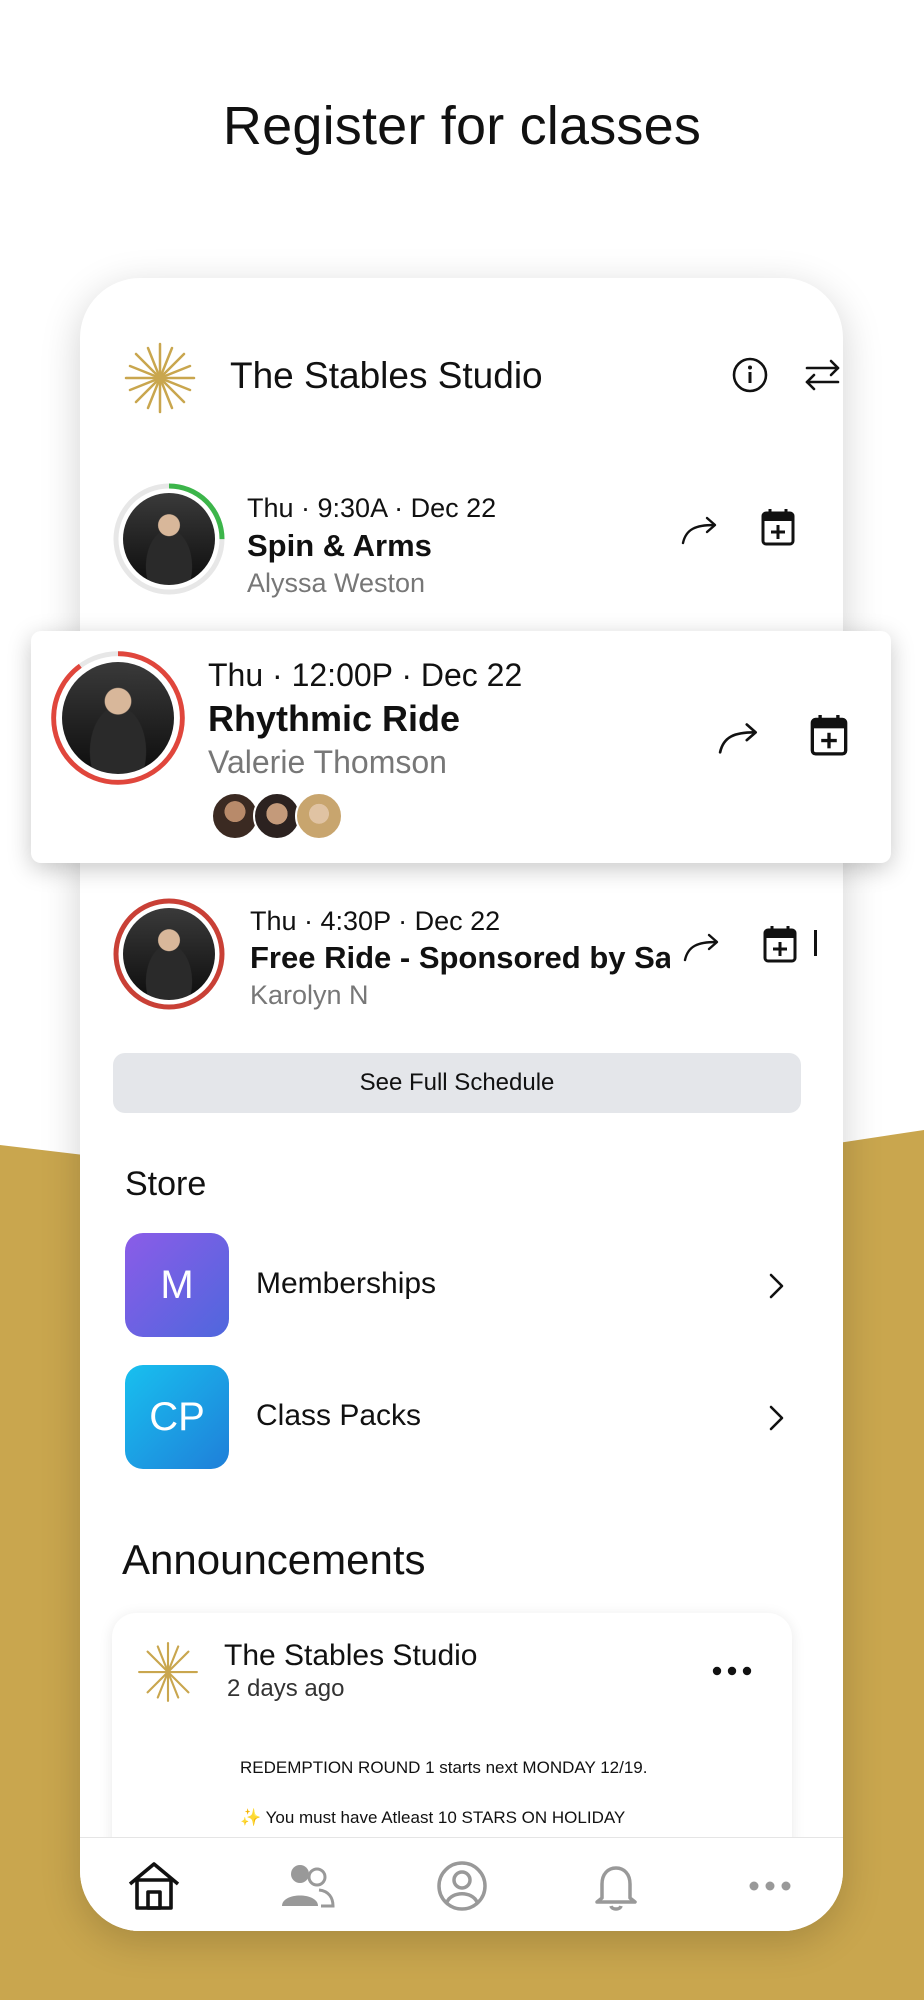 The width and height of the screenshot is (924, 2000). What do you see at coordinates (457, 1083) in the screenshot?
I see `see-full-schedule-button: See Full Schedule` at bounding box center [457, 1083].